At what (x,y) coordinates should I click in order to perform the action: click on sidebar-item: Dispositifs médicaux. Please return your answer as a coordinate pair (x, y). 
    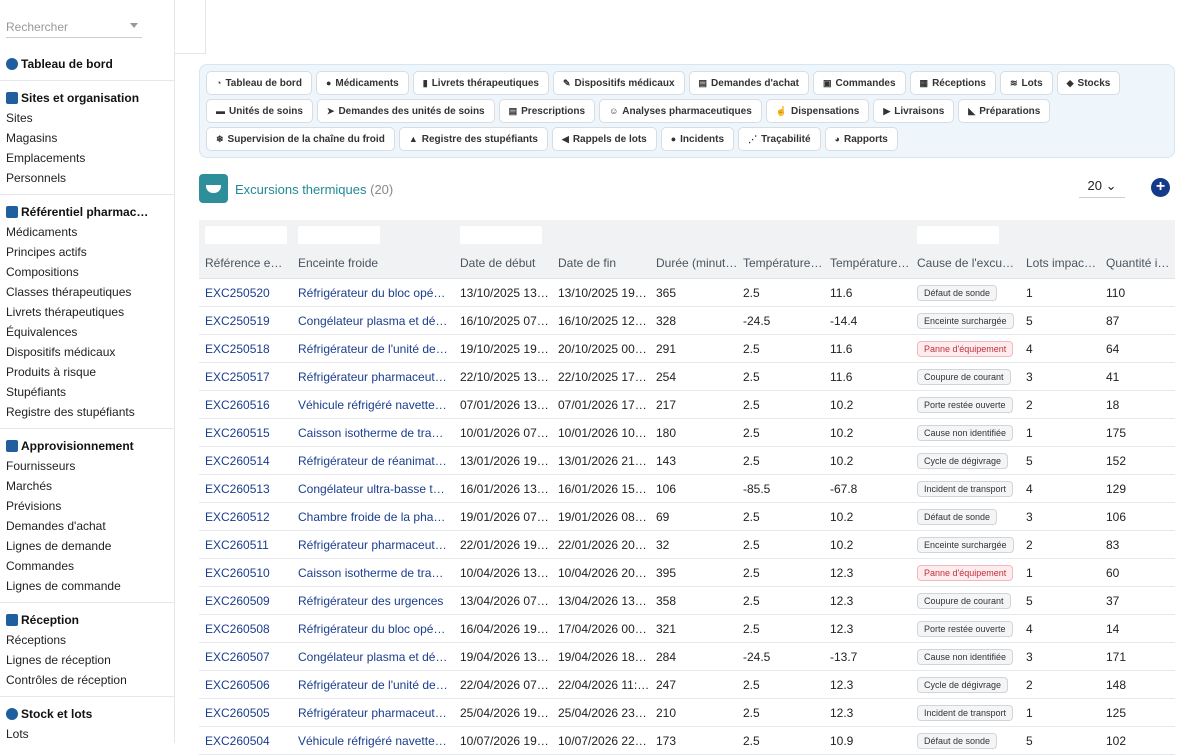
    Looking at the image, I should click on (87, 352).